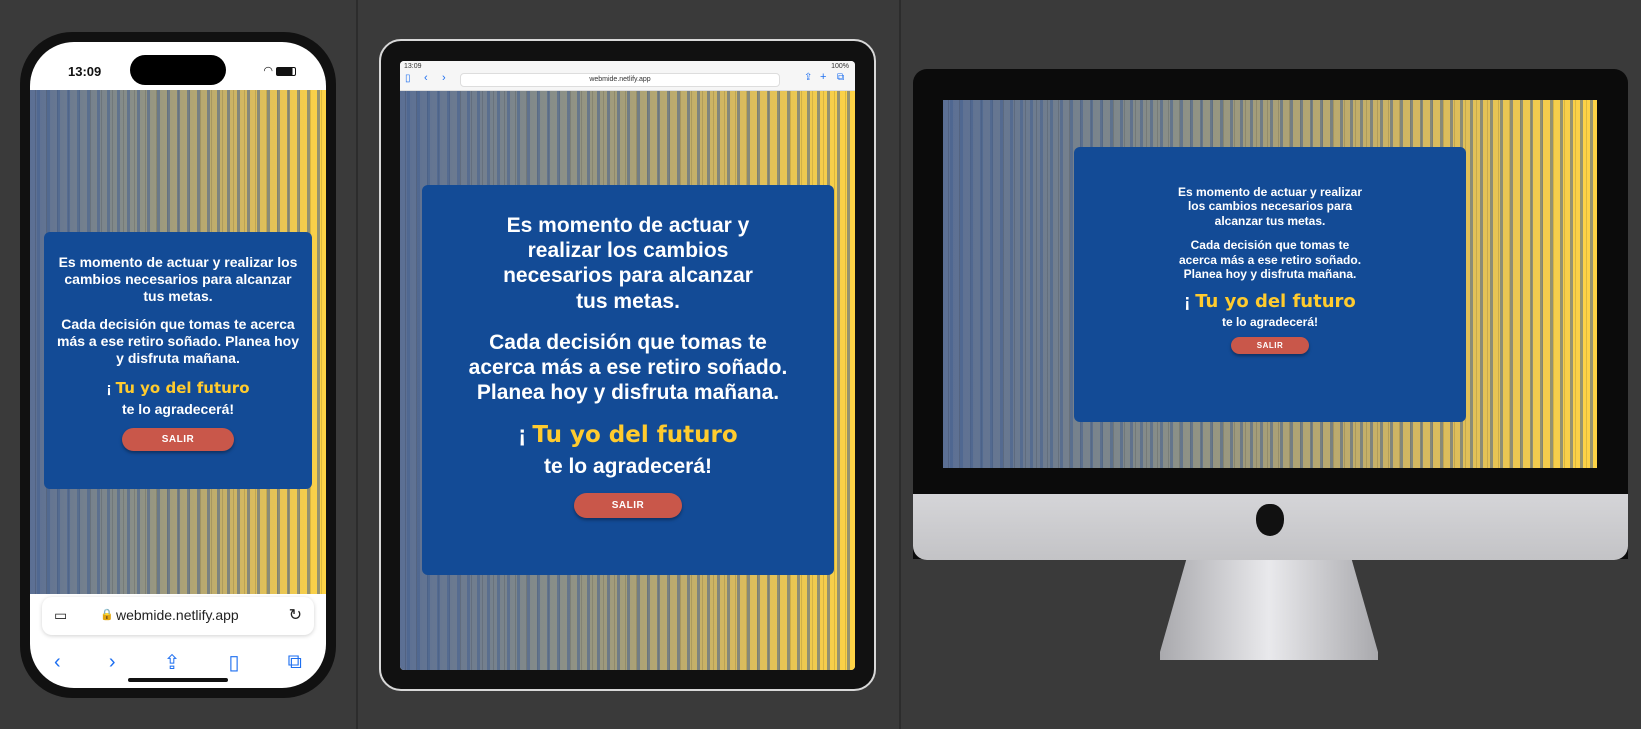 The width and height of the screenshot is (1641, 729). Describe the element at coordinates (413, 66) in the screenshot. I see `tablet-status-time: 13:09` at that location.